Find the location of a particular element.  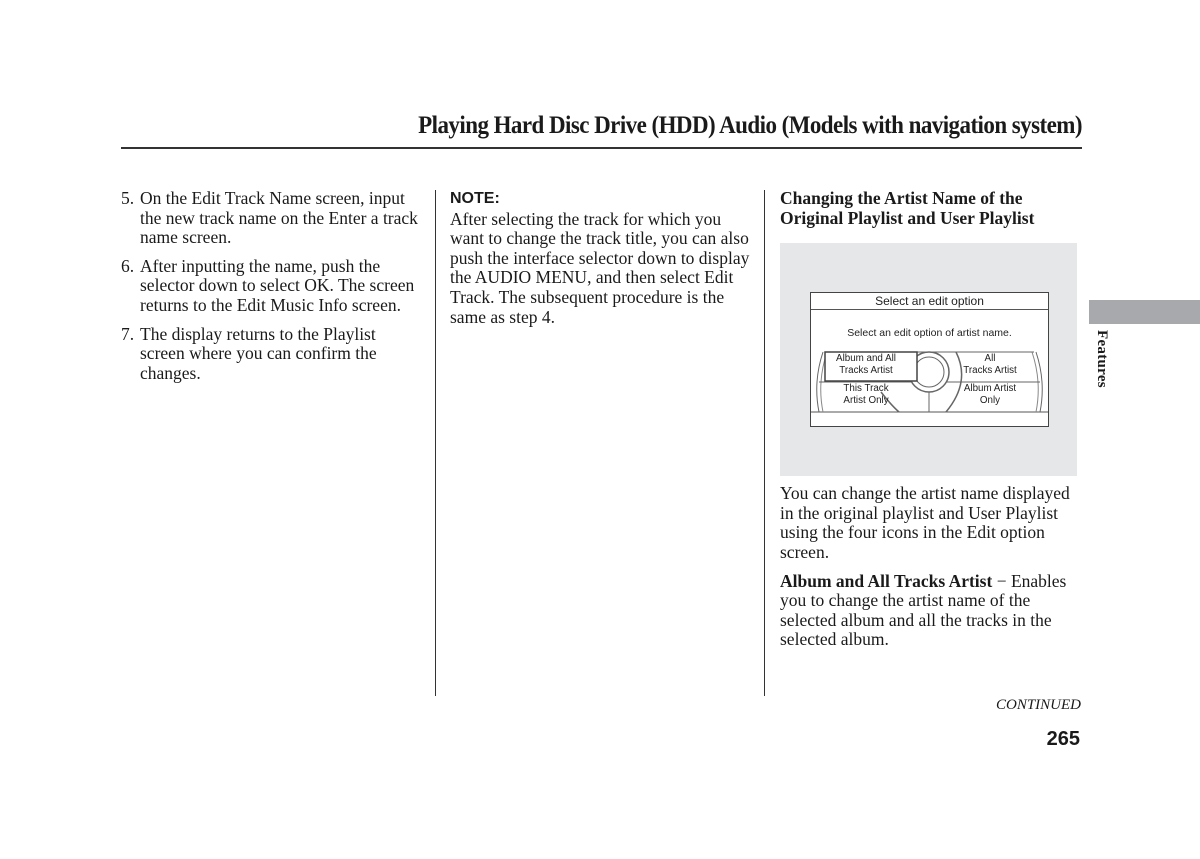

option-album-all-tracks-artist: Album and All Tracks Artist is located at coordinates (866, 365).